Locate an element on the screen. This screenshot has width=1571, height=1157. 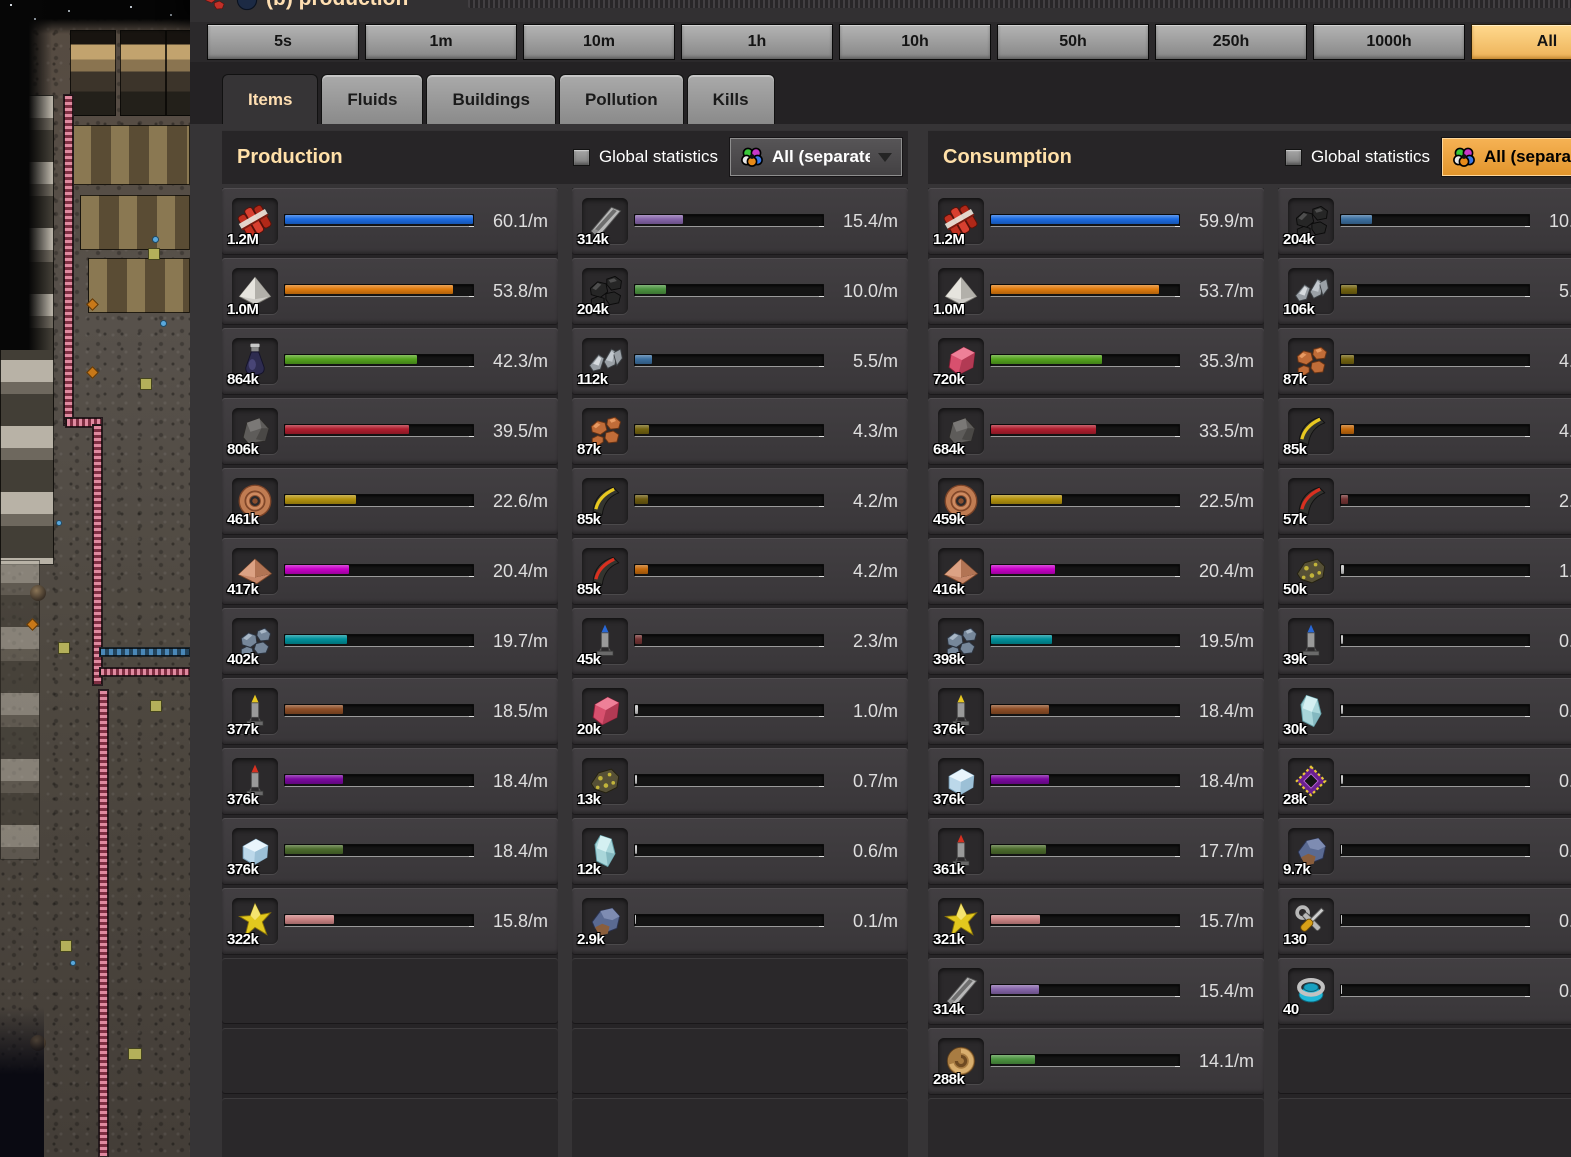
time-button-1m: 1m is located at coordinates (441, 42).